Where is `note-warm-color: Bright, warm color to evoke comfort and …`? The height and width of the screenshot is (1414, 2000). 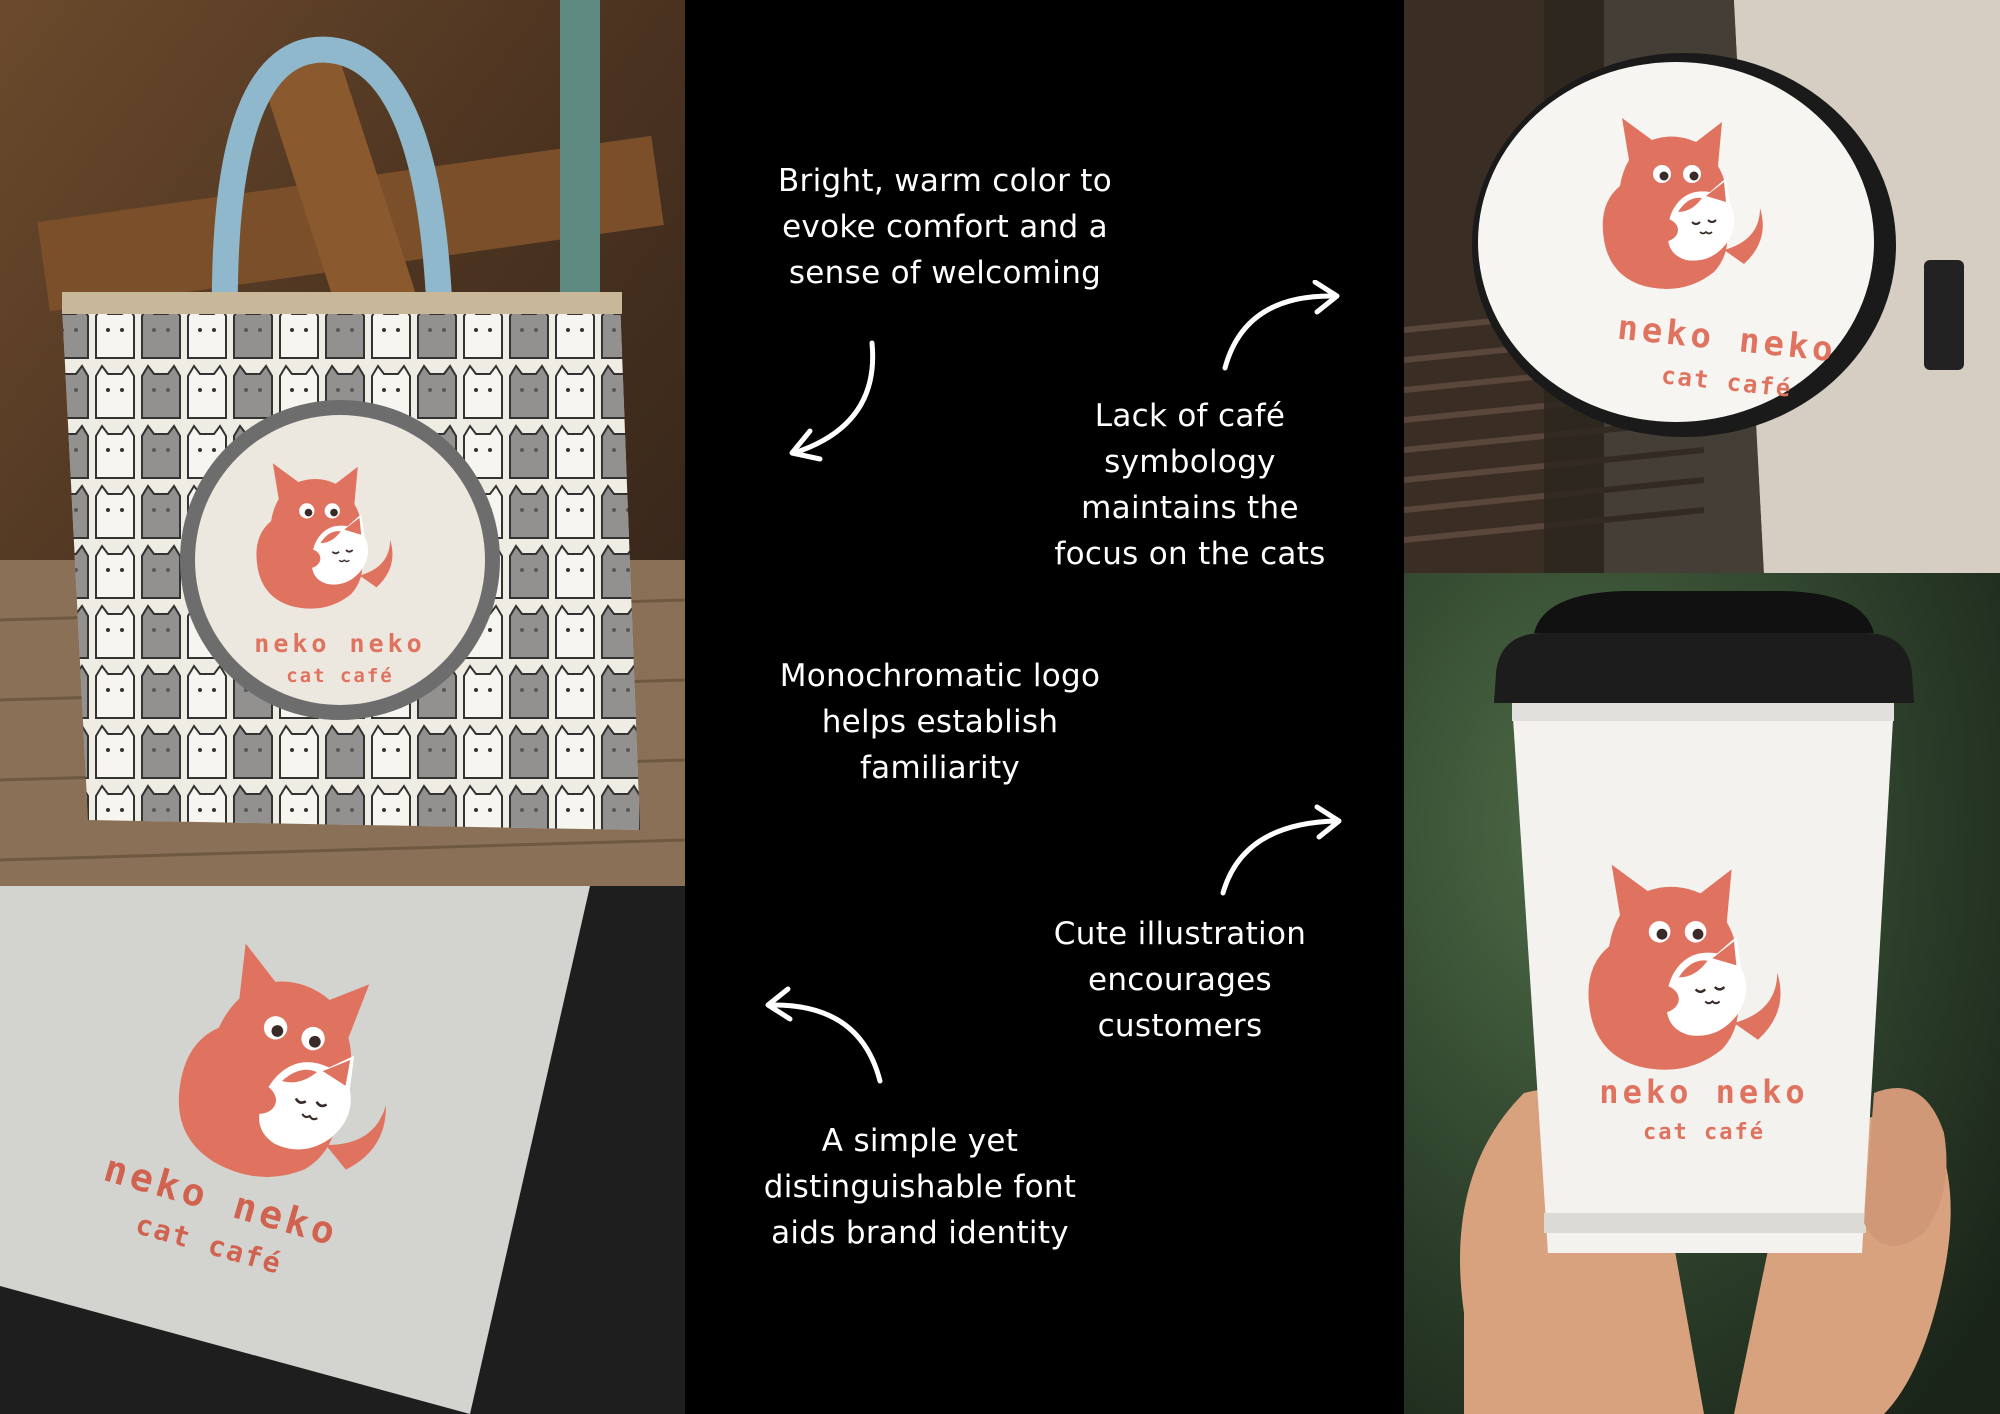
note-warm-color: Bright, warm color to evoke comfort and … is located at coordinates (945, 227).